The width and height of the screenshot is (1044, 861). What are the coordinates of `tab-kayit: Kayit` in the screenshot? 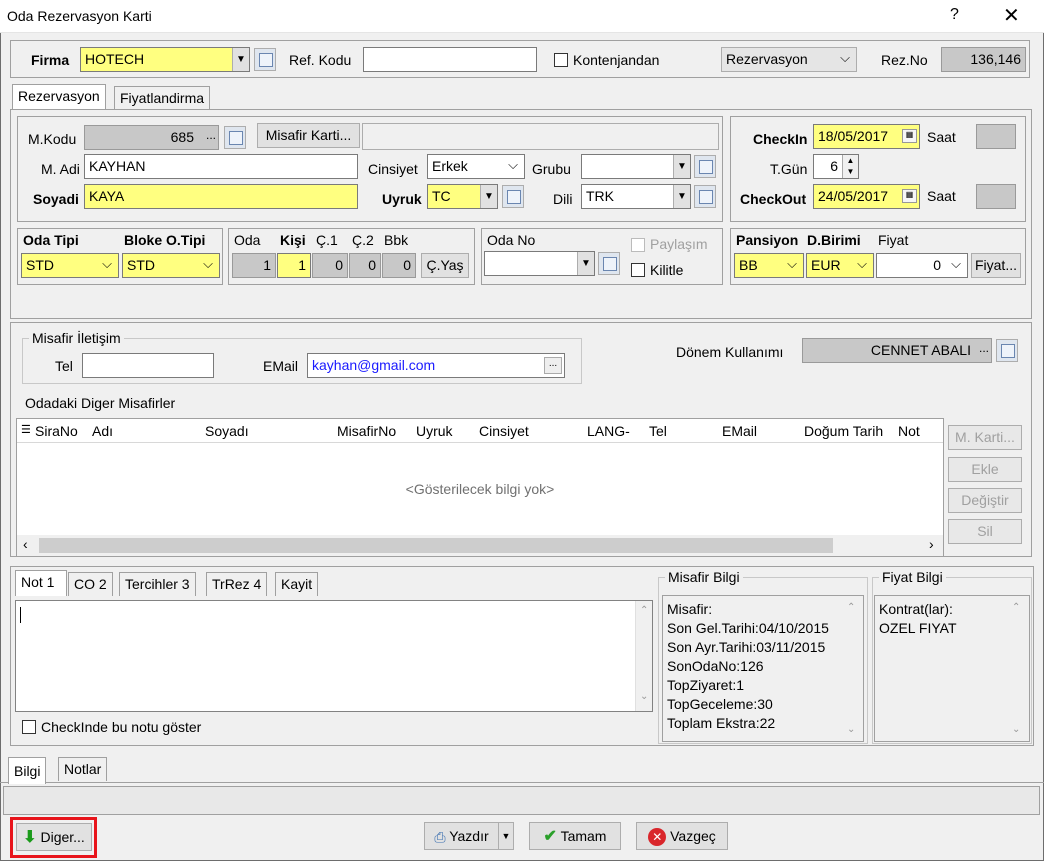 It's located at (297, 584).